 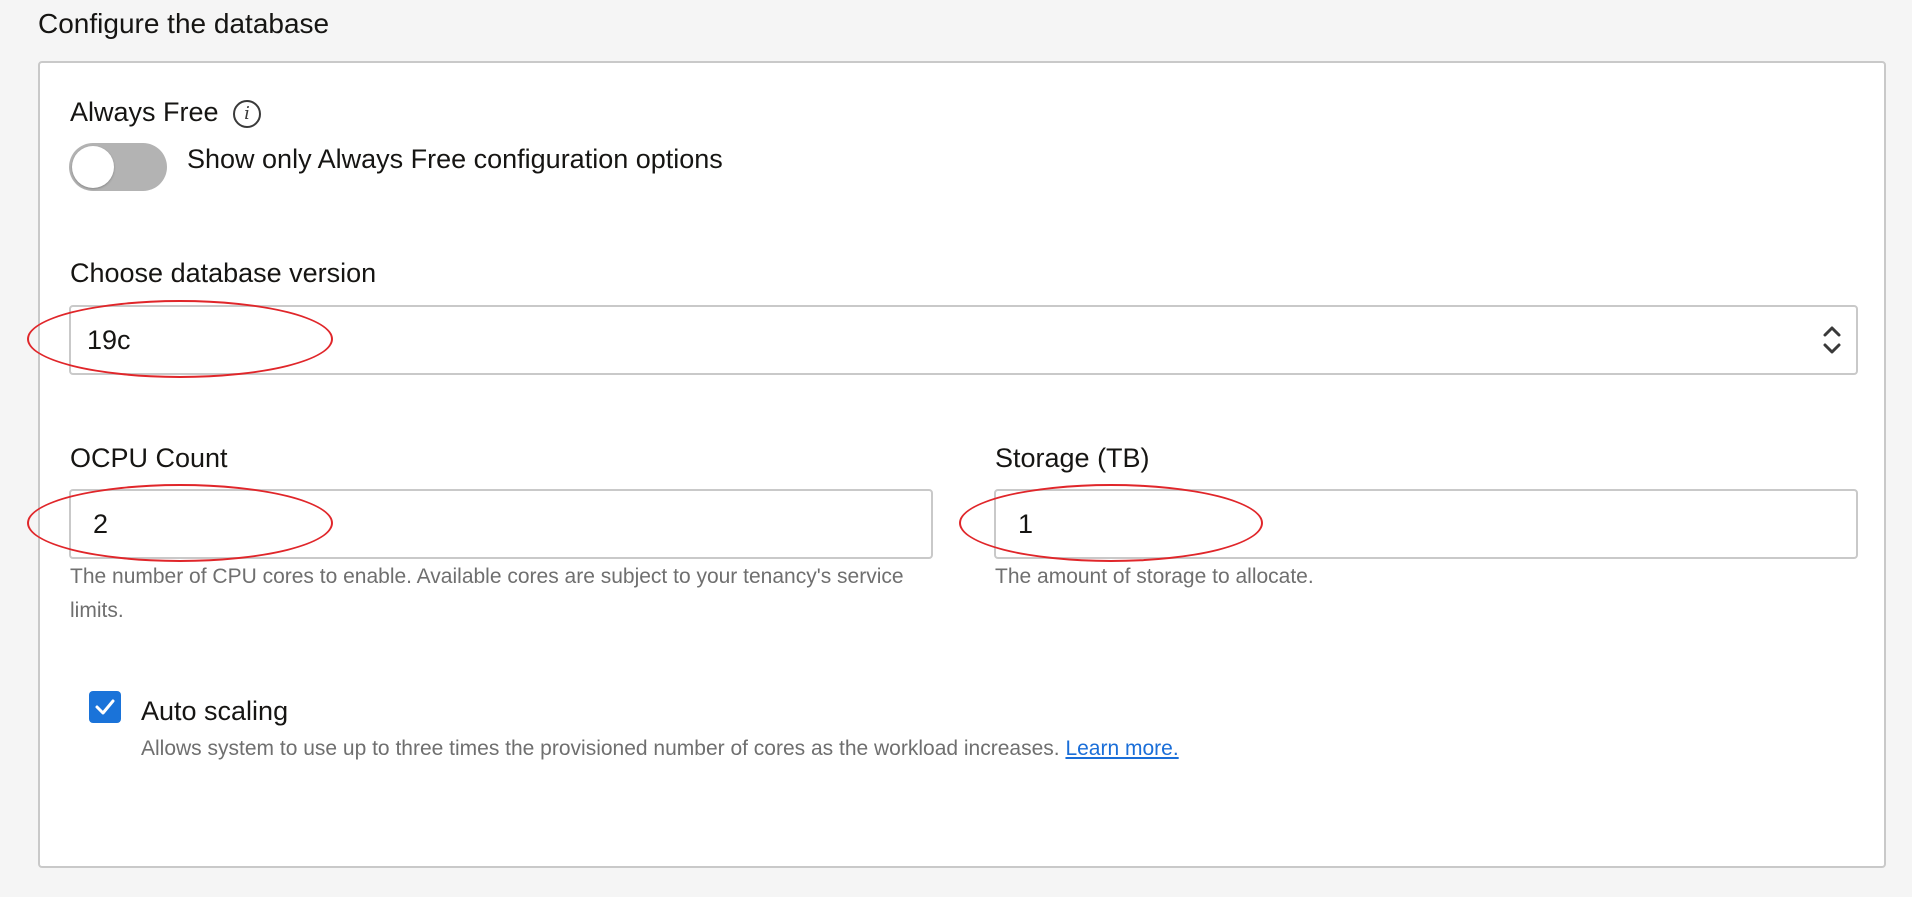 I want to click on learn-more-link: Learn more., so click(x=1121, y=748).